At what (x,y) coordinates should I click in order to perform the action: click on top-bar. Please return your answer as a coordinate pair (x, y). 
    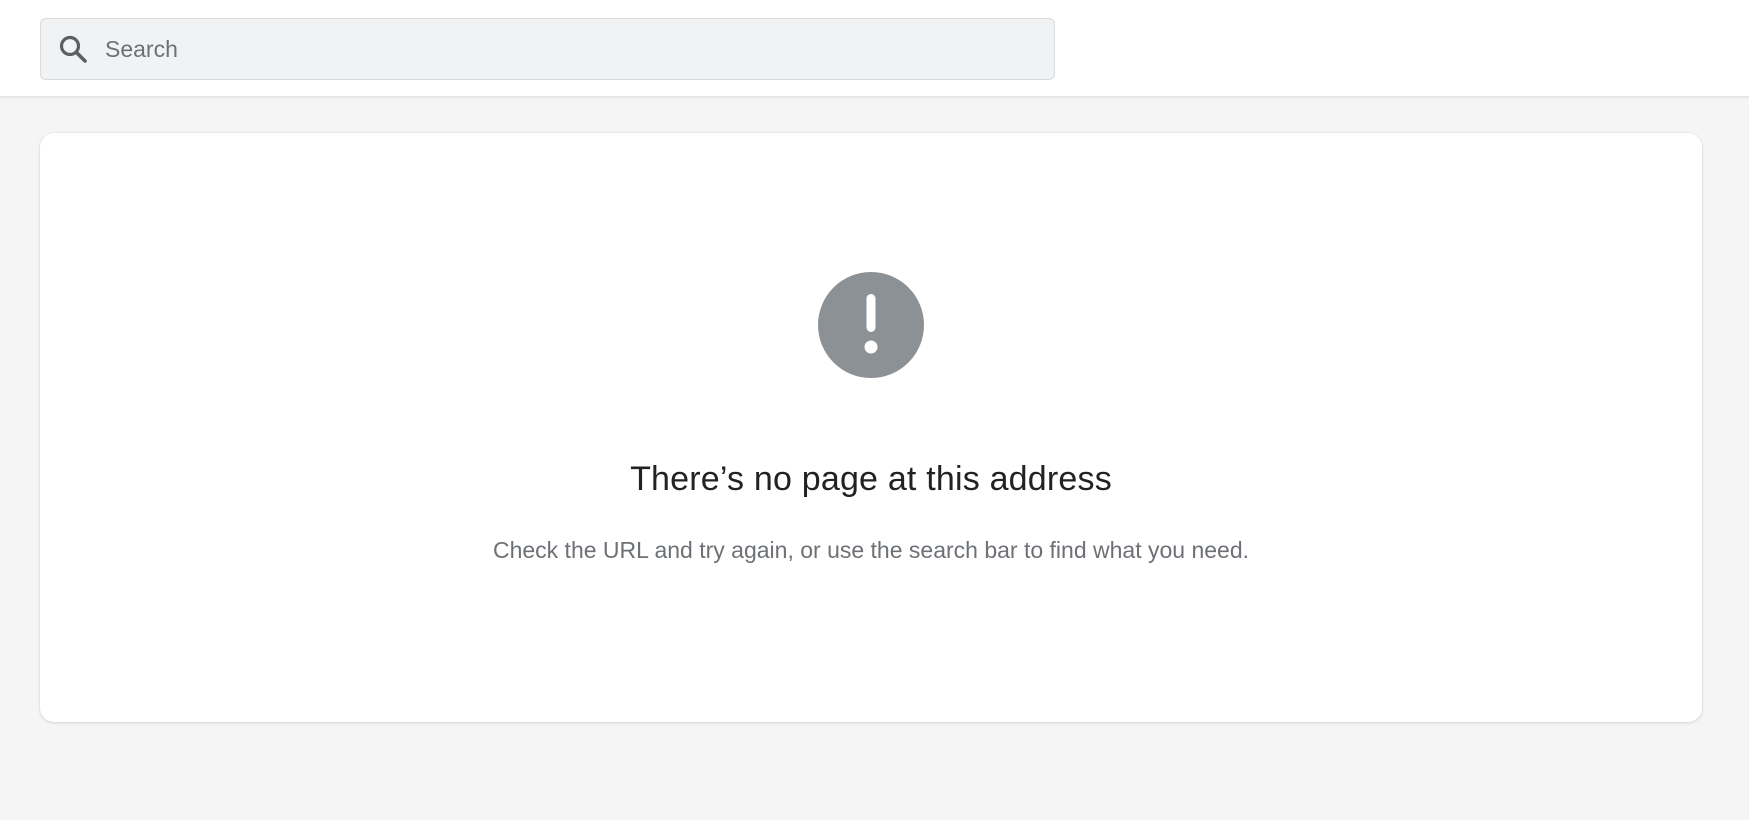
    Looking at the image, I should click on (874, 48).